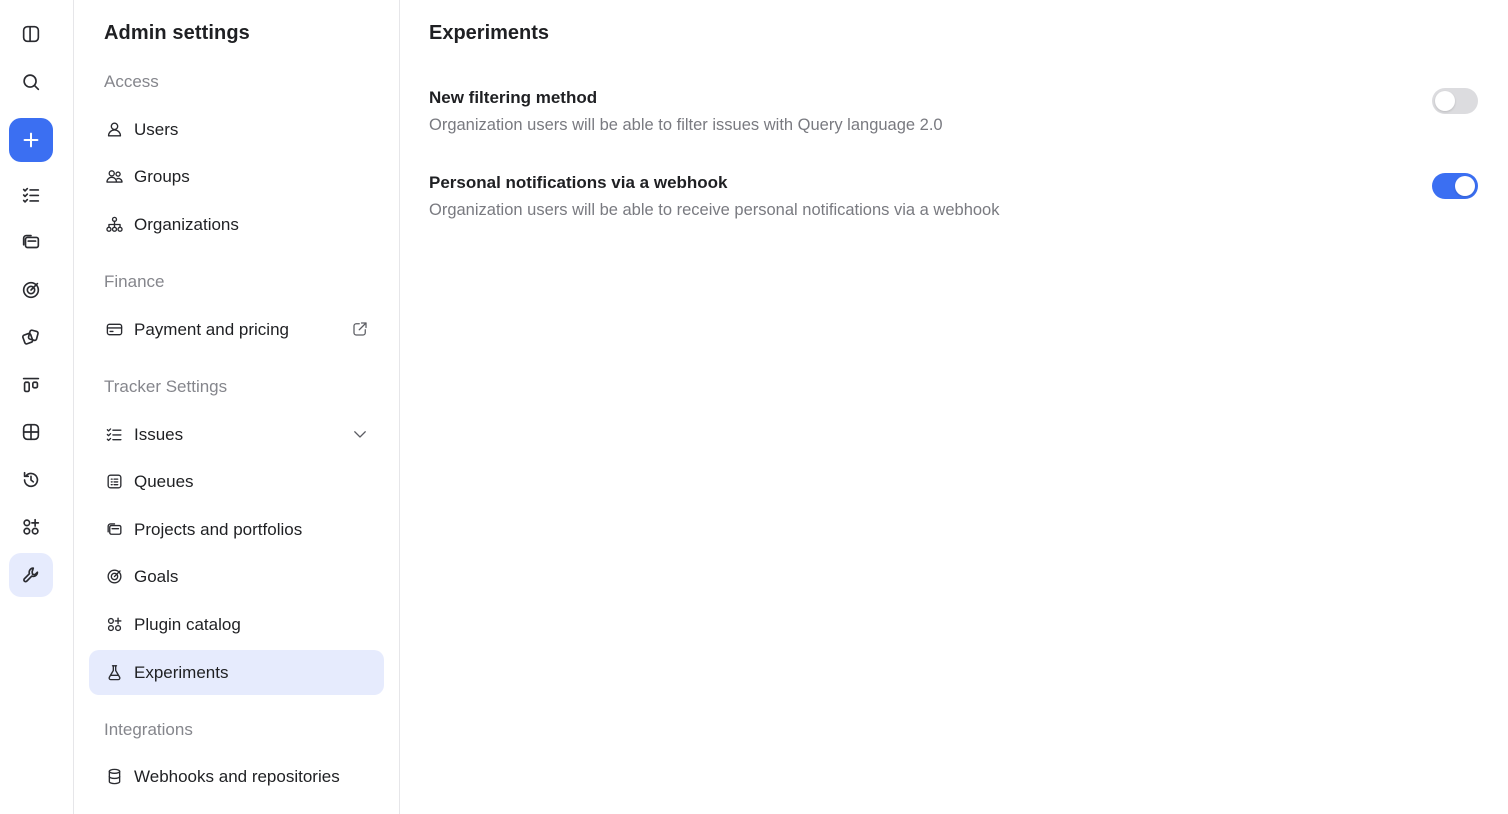 This screenshot has width=1508, height=814. Describe the element at coordinates (187, 624) in the screenshot. I see `sidebar-item-label: Plugin catalog` at that location.